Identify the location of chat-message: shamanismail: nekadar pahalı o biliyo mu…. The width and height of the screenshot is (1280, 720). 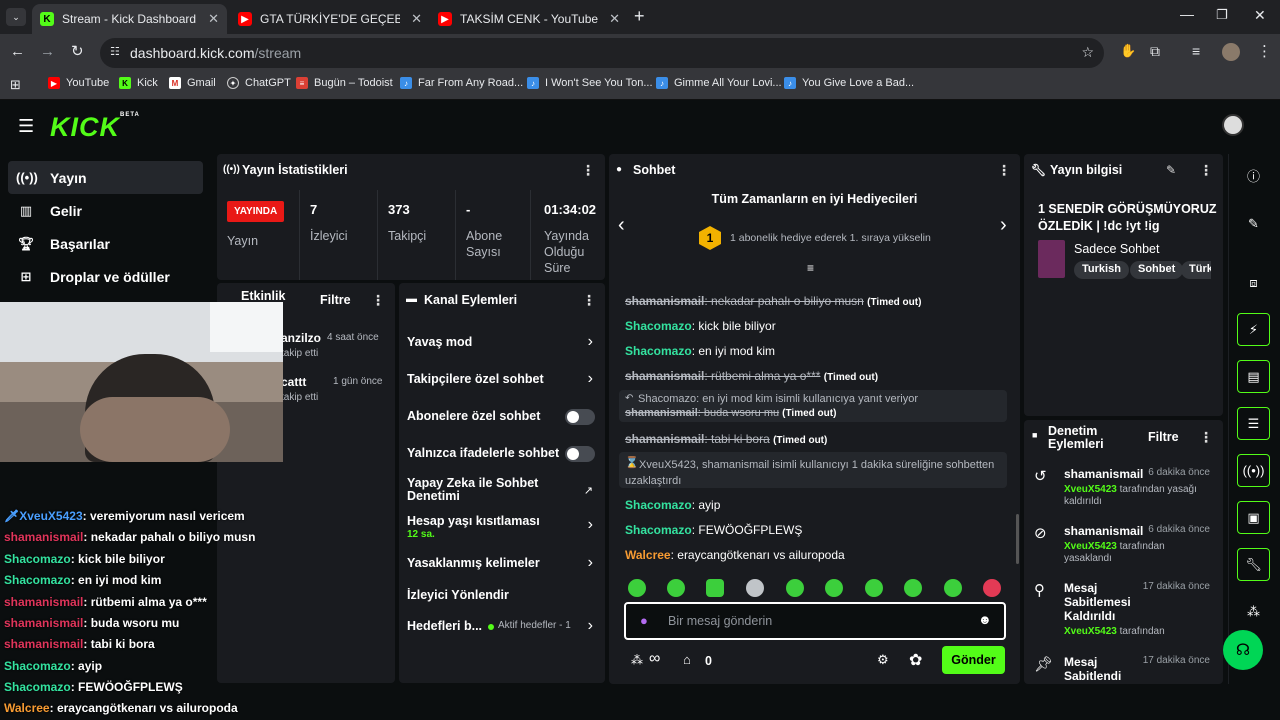
(815, 301).